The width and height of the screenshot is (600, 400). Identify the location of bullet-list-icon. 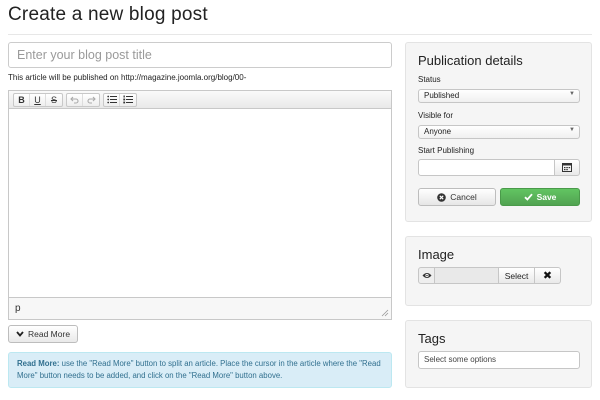
(111, 99).